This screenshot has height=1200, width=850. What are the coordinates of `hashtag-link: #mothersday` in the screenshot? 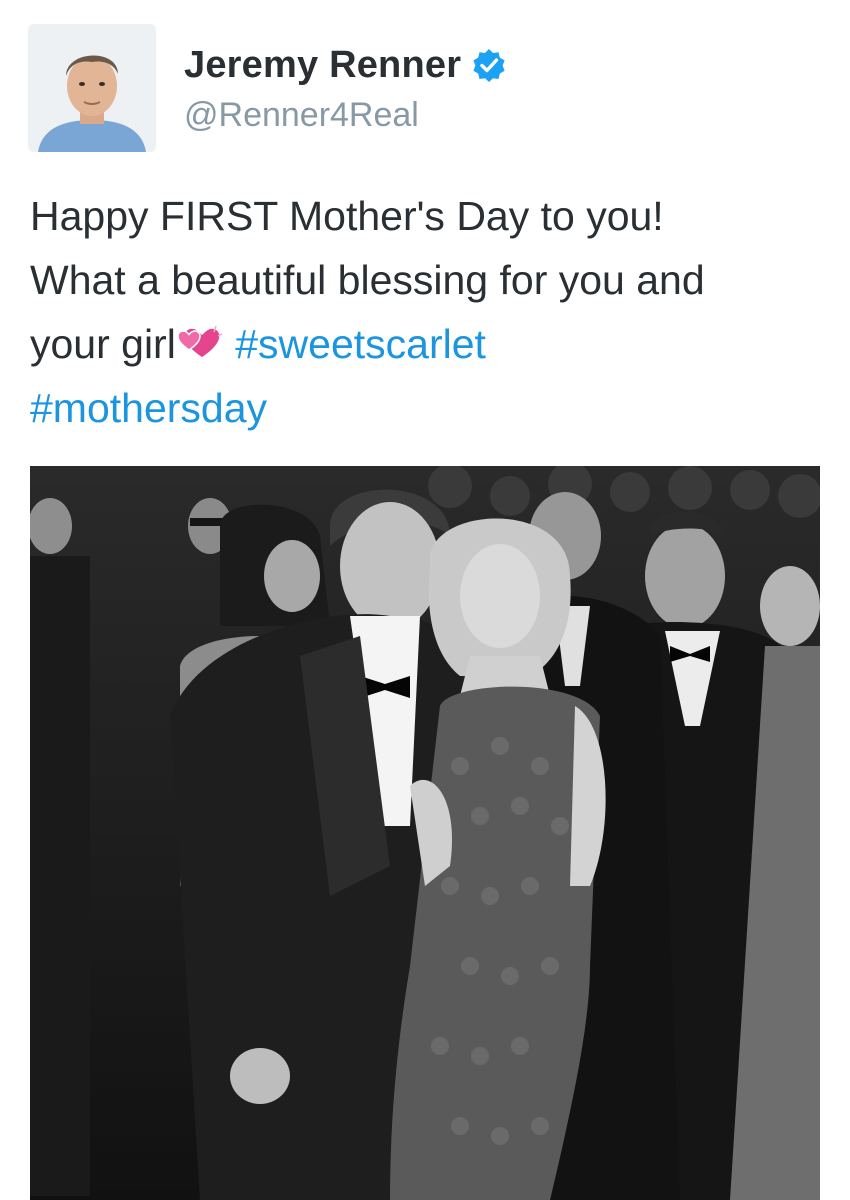 It's located at (148, 408).